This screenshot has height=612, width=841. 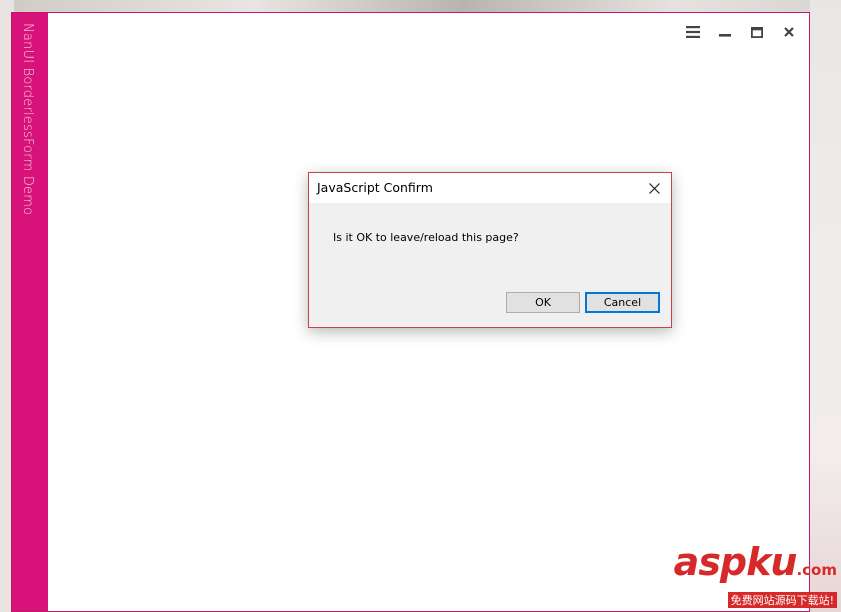 What do you see at coordinates (543, 302) in the screenshot?
I see `ok-button: OK` at bounding box center [543, 302].